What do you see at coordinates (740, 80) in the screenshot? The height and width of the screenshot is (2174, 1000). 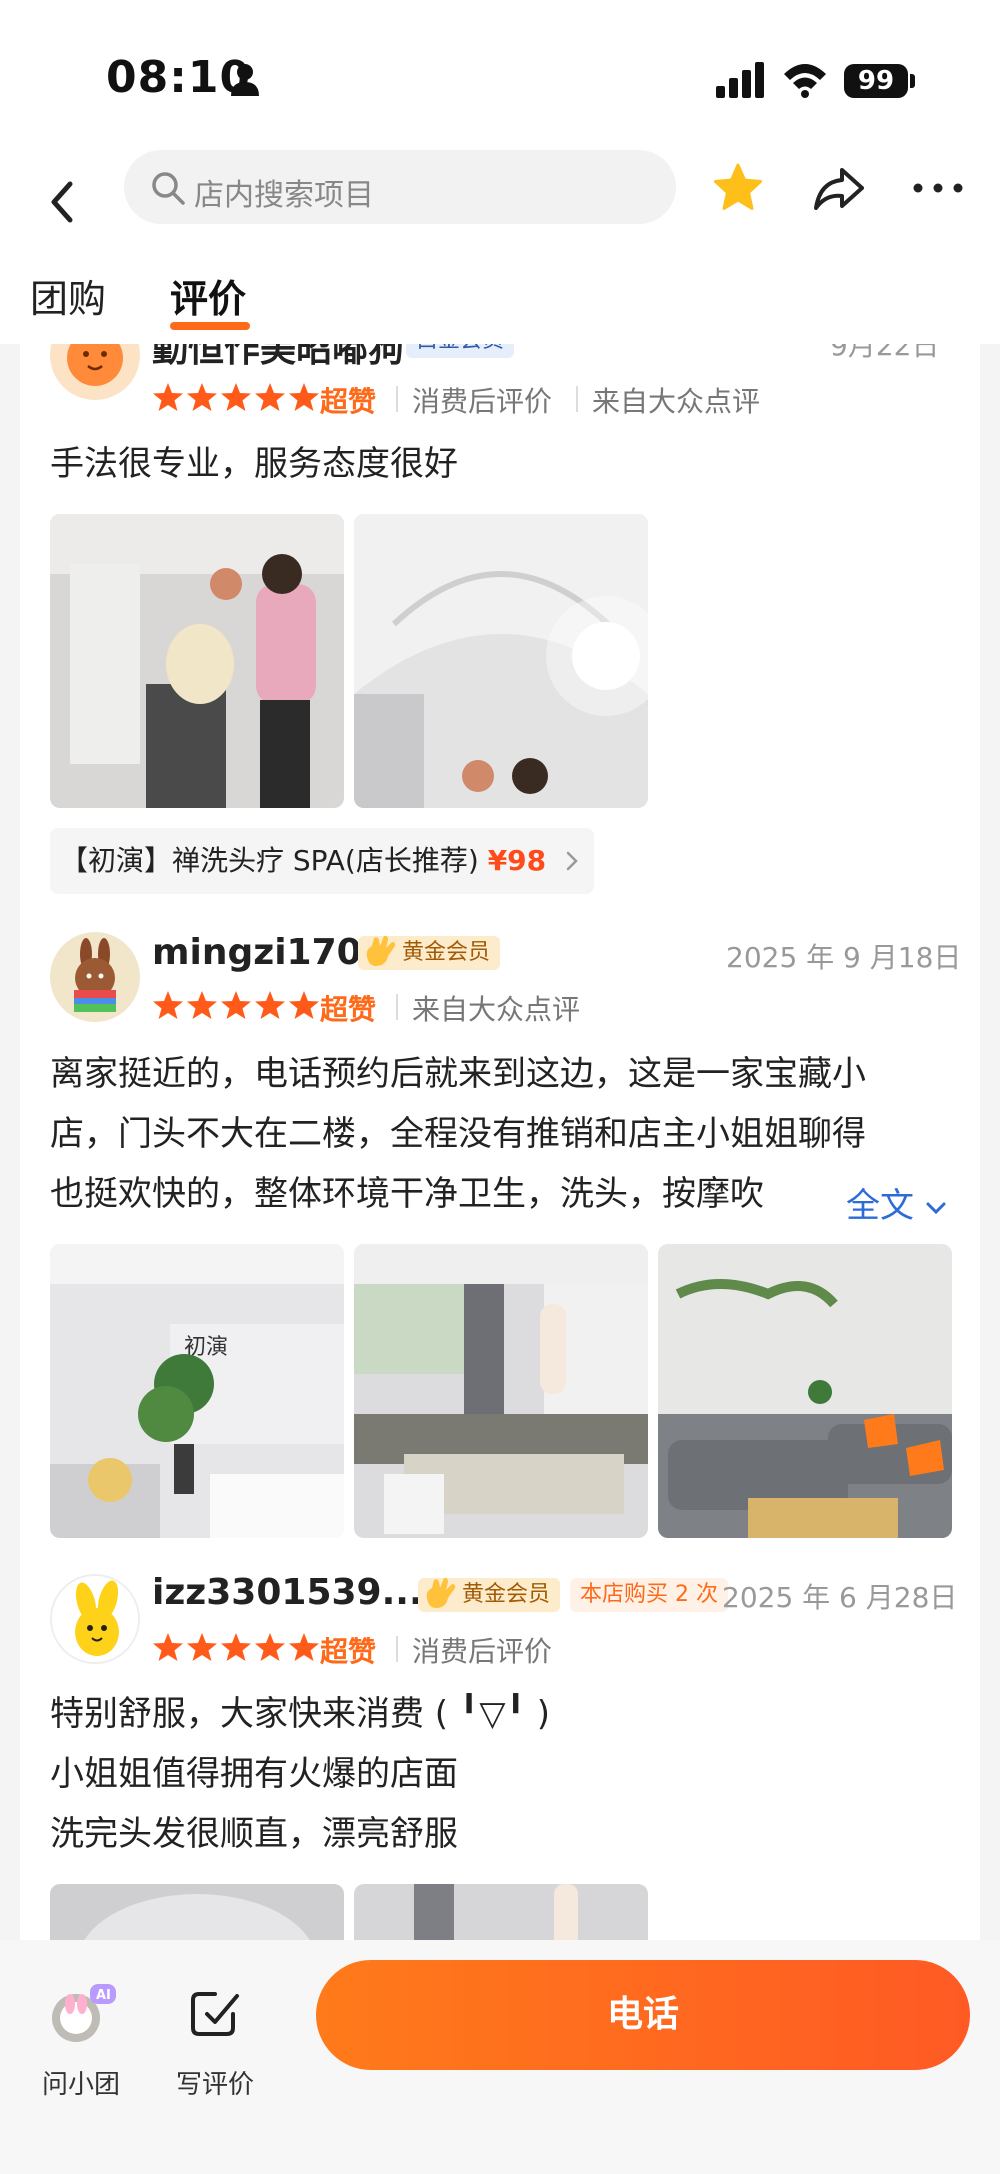 I see `signal-icon` at bounding box center [740, 80].